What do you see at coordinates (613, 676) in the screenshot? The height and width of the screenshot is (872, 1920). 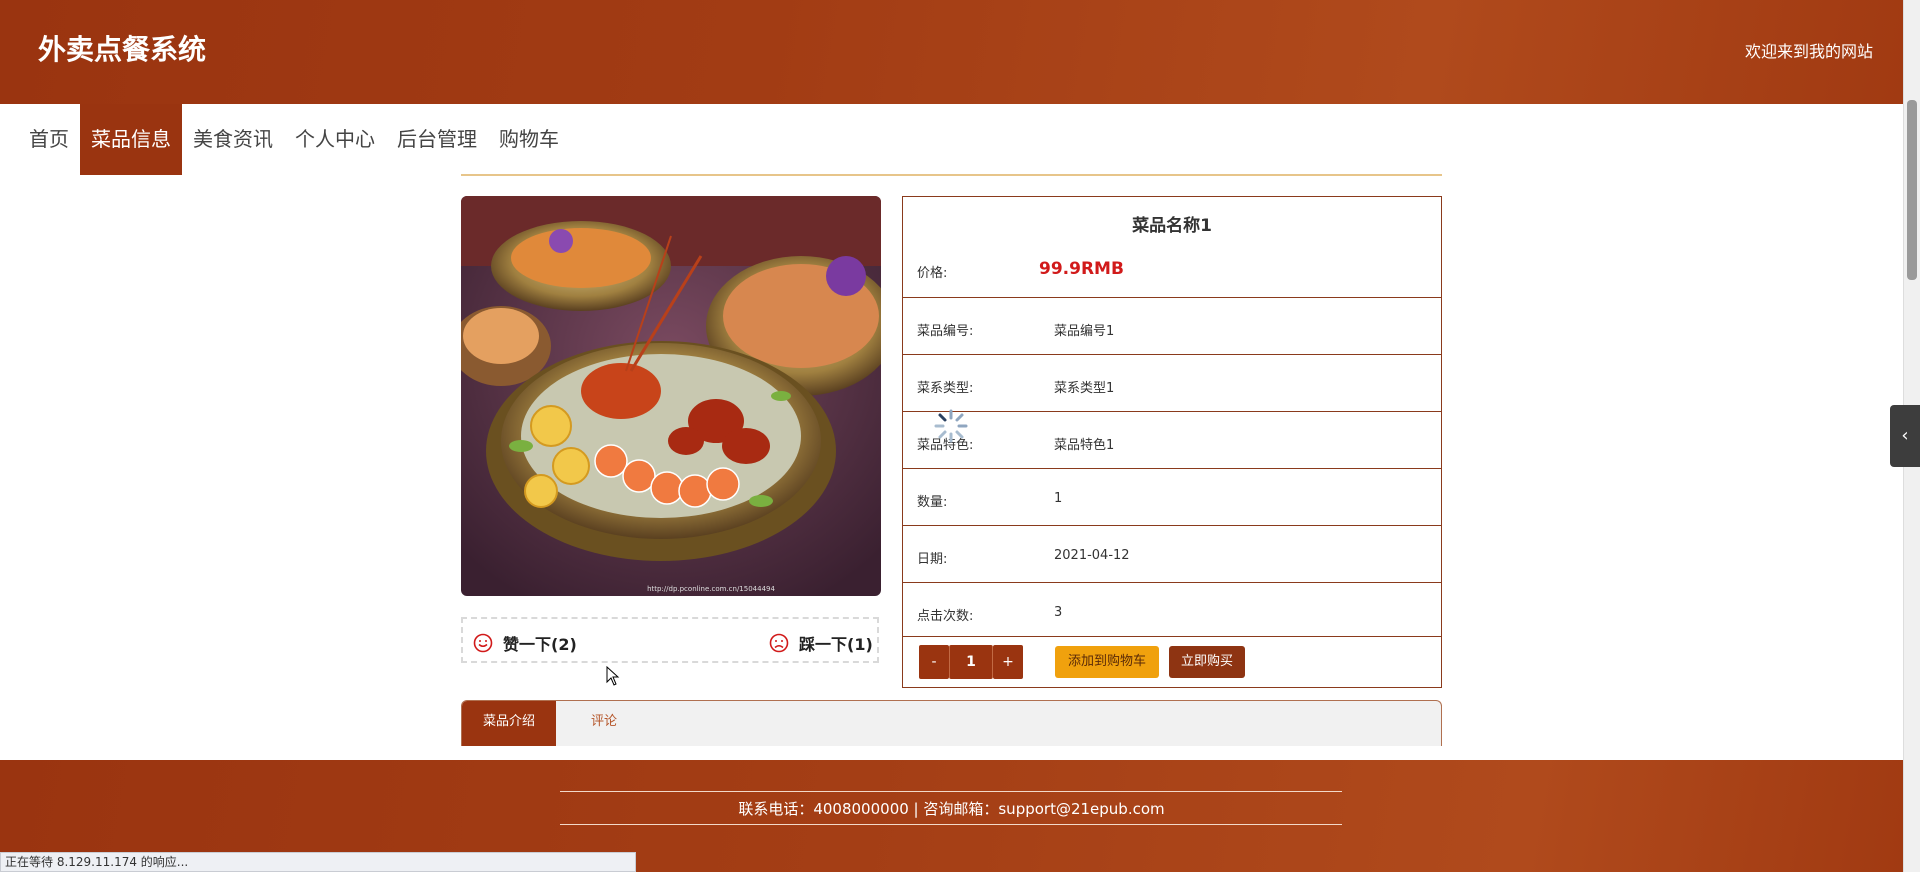 I see `mouse-cursor-icon` at bounding box center [613, 676].